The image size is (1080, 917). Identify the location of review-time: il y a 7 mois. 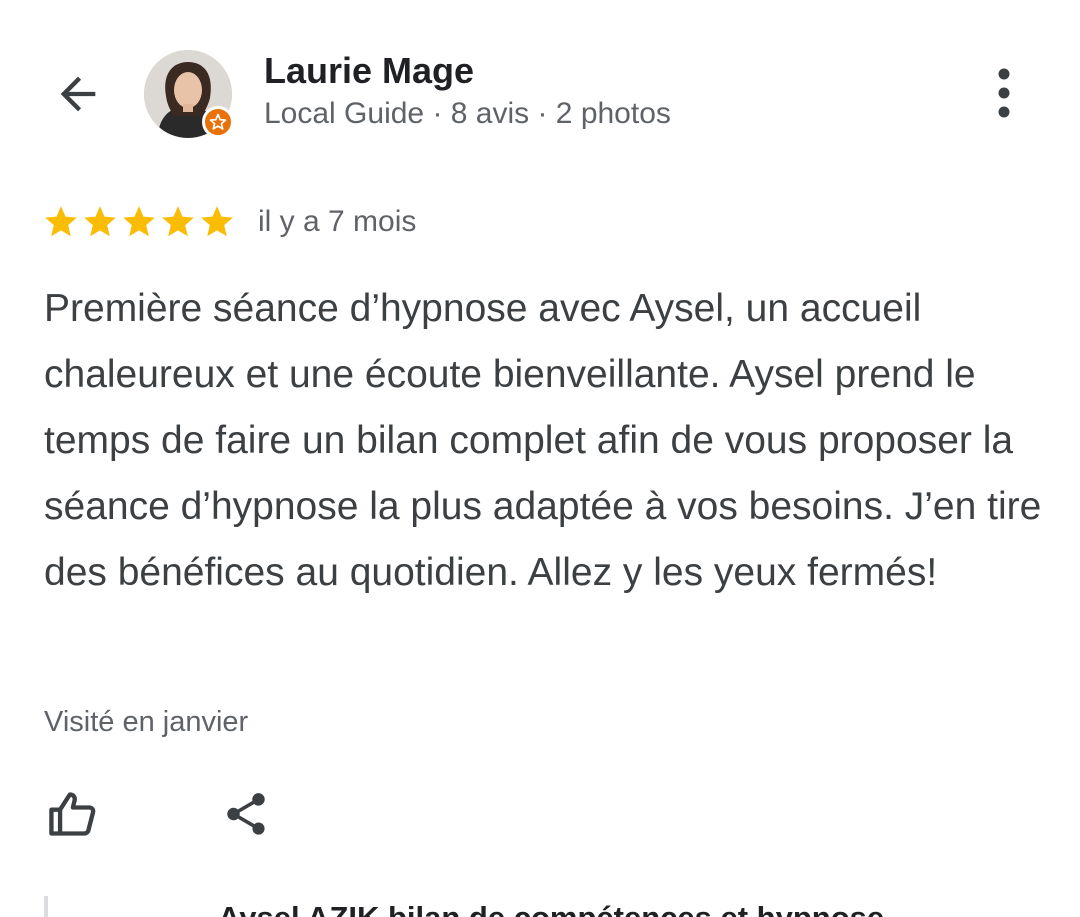
(337, 221).